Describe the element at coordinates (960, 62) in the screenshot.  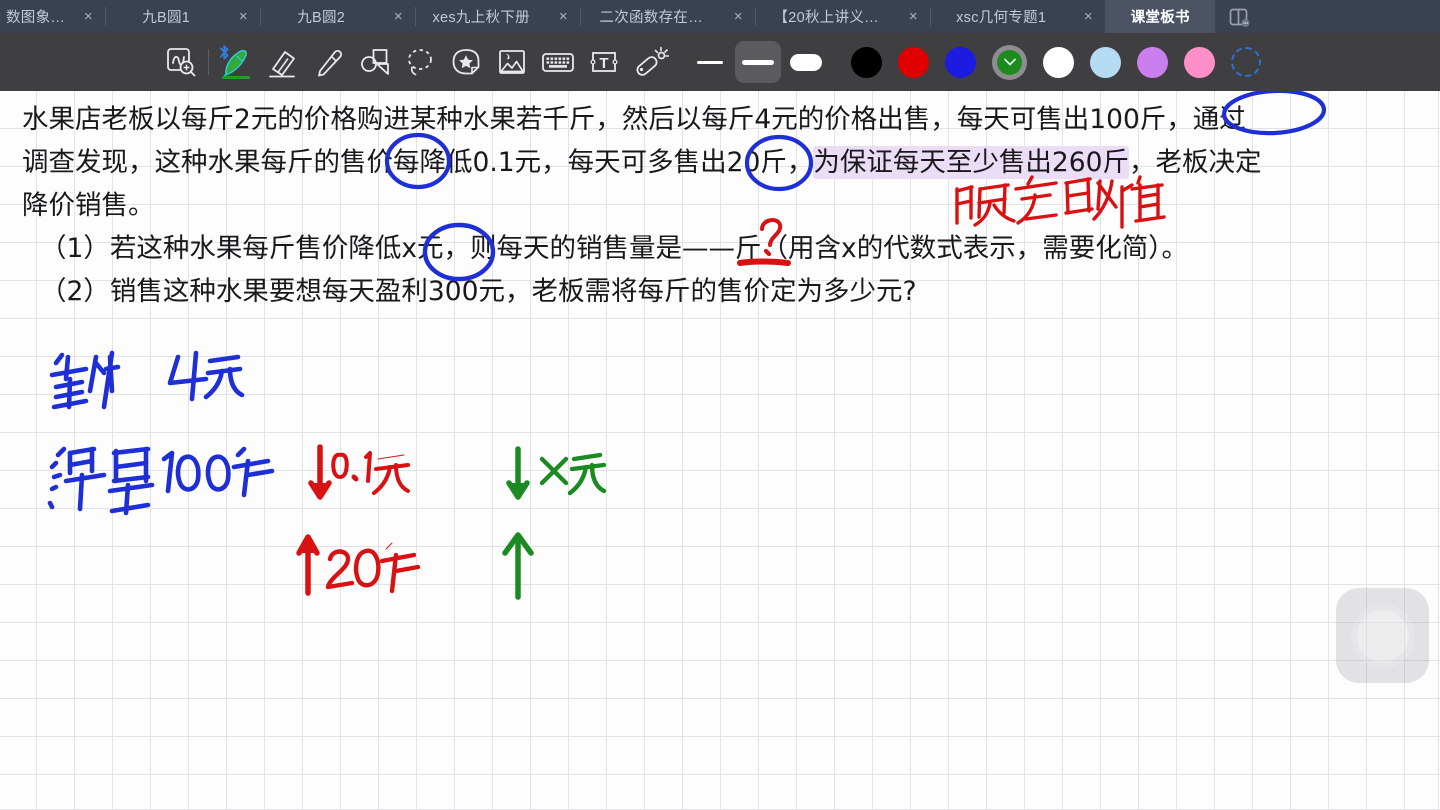
I see `color-blue` at that location.